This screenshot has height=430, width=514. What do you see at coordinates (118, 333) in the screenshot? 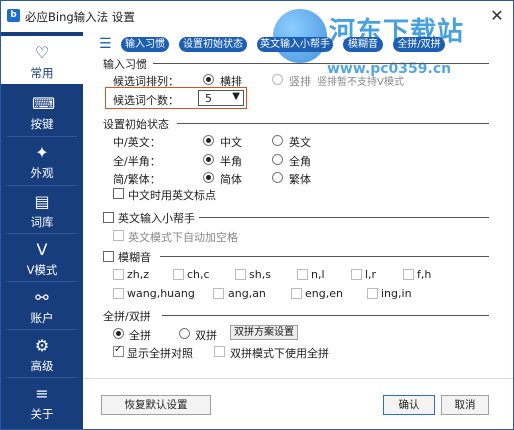
I see `full-pinyin-radio` at bounding box center [118, 333].